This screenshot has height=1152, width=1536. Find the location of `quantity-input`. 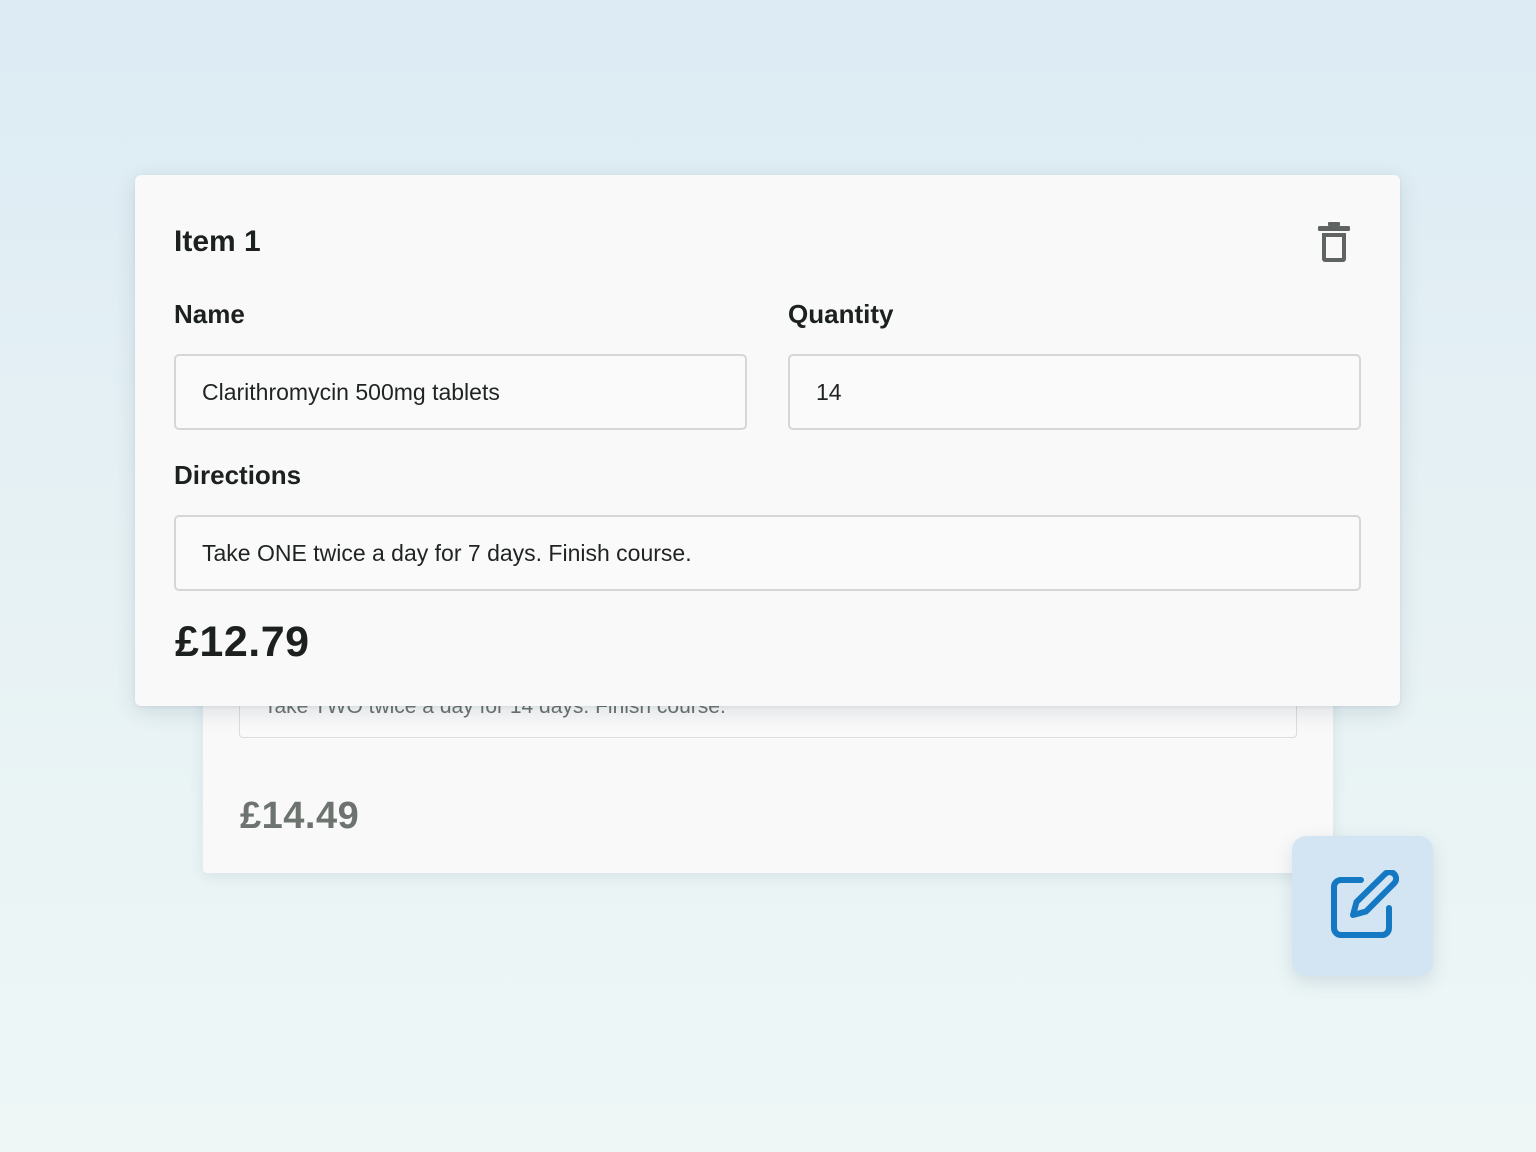

quantity-input is located at coordinates (1074, 392).